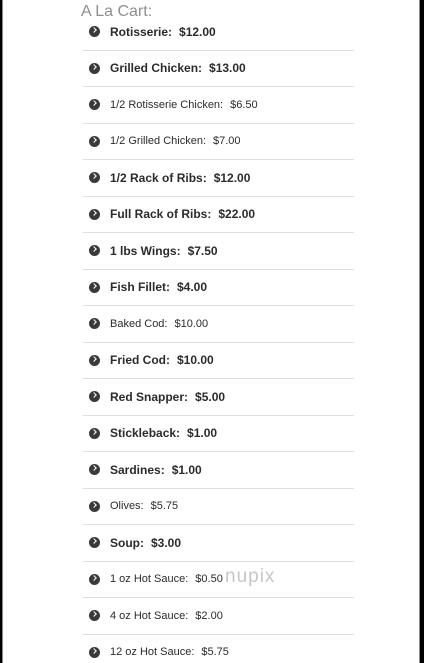  Describe the element at coordinates (158, 177) in the screenshot. I see `item-name: 1/2 Rack of Ribs:` at that location.